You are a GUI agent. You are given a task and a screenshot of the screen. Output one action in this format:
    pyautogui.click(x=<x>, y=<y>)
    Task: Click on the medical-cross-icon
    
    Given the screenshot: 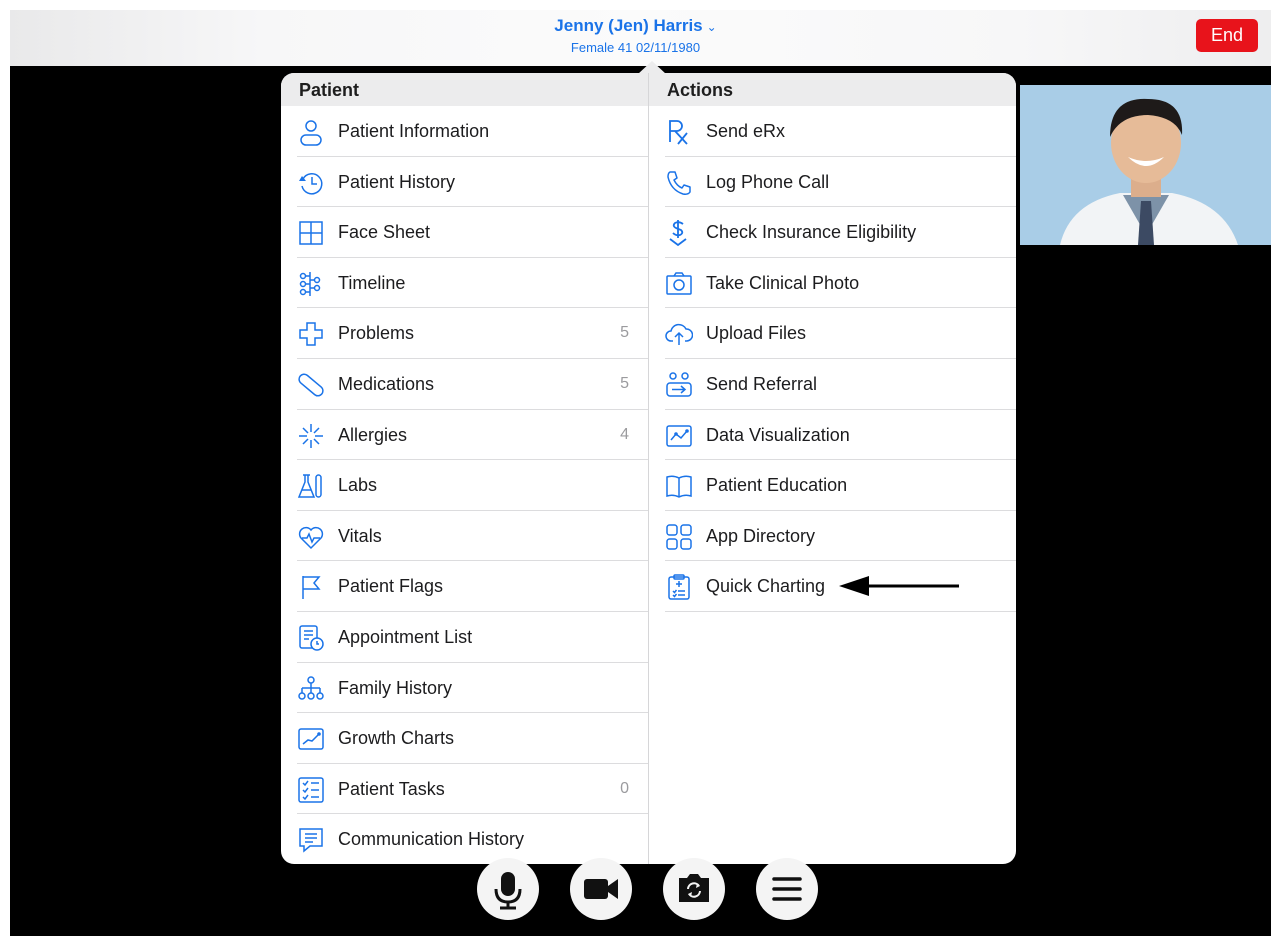 What is the action you would take?
    pyautogui.click(x=311, y=334)
    